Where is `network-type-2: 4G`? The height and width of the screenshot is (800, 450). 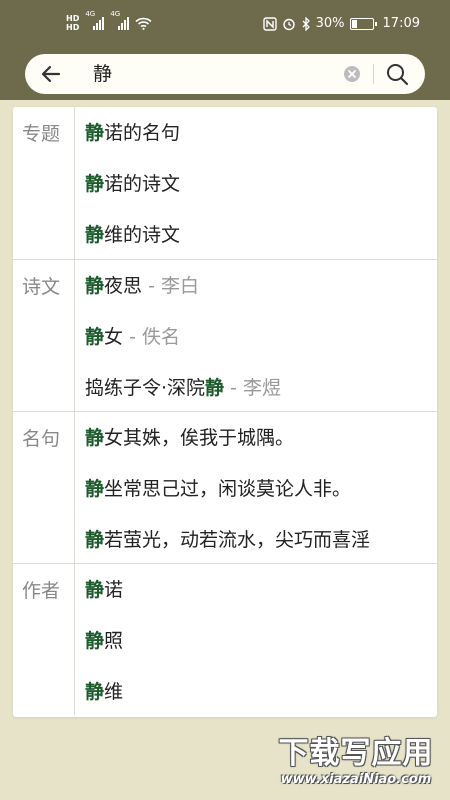 network-type-2: 4G is located at coordinates (115, 14).